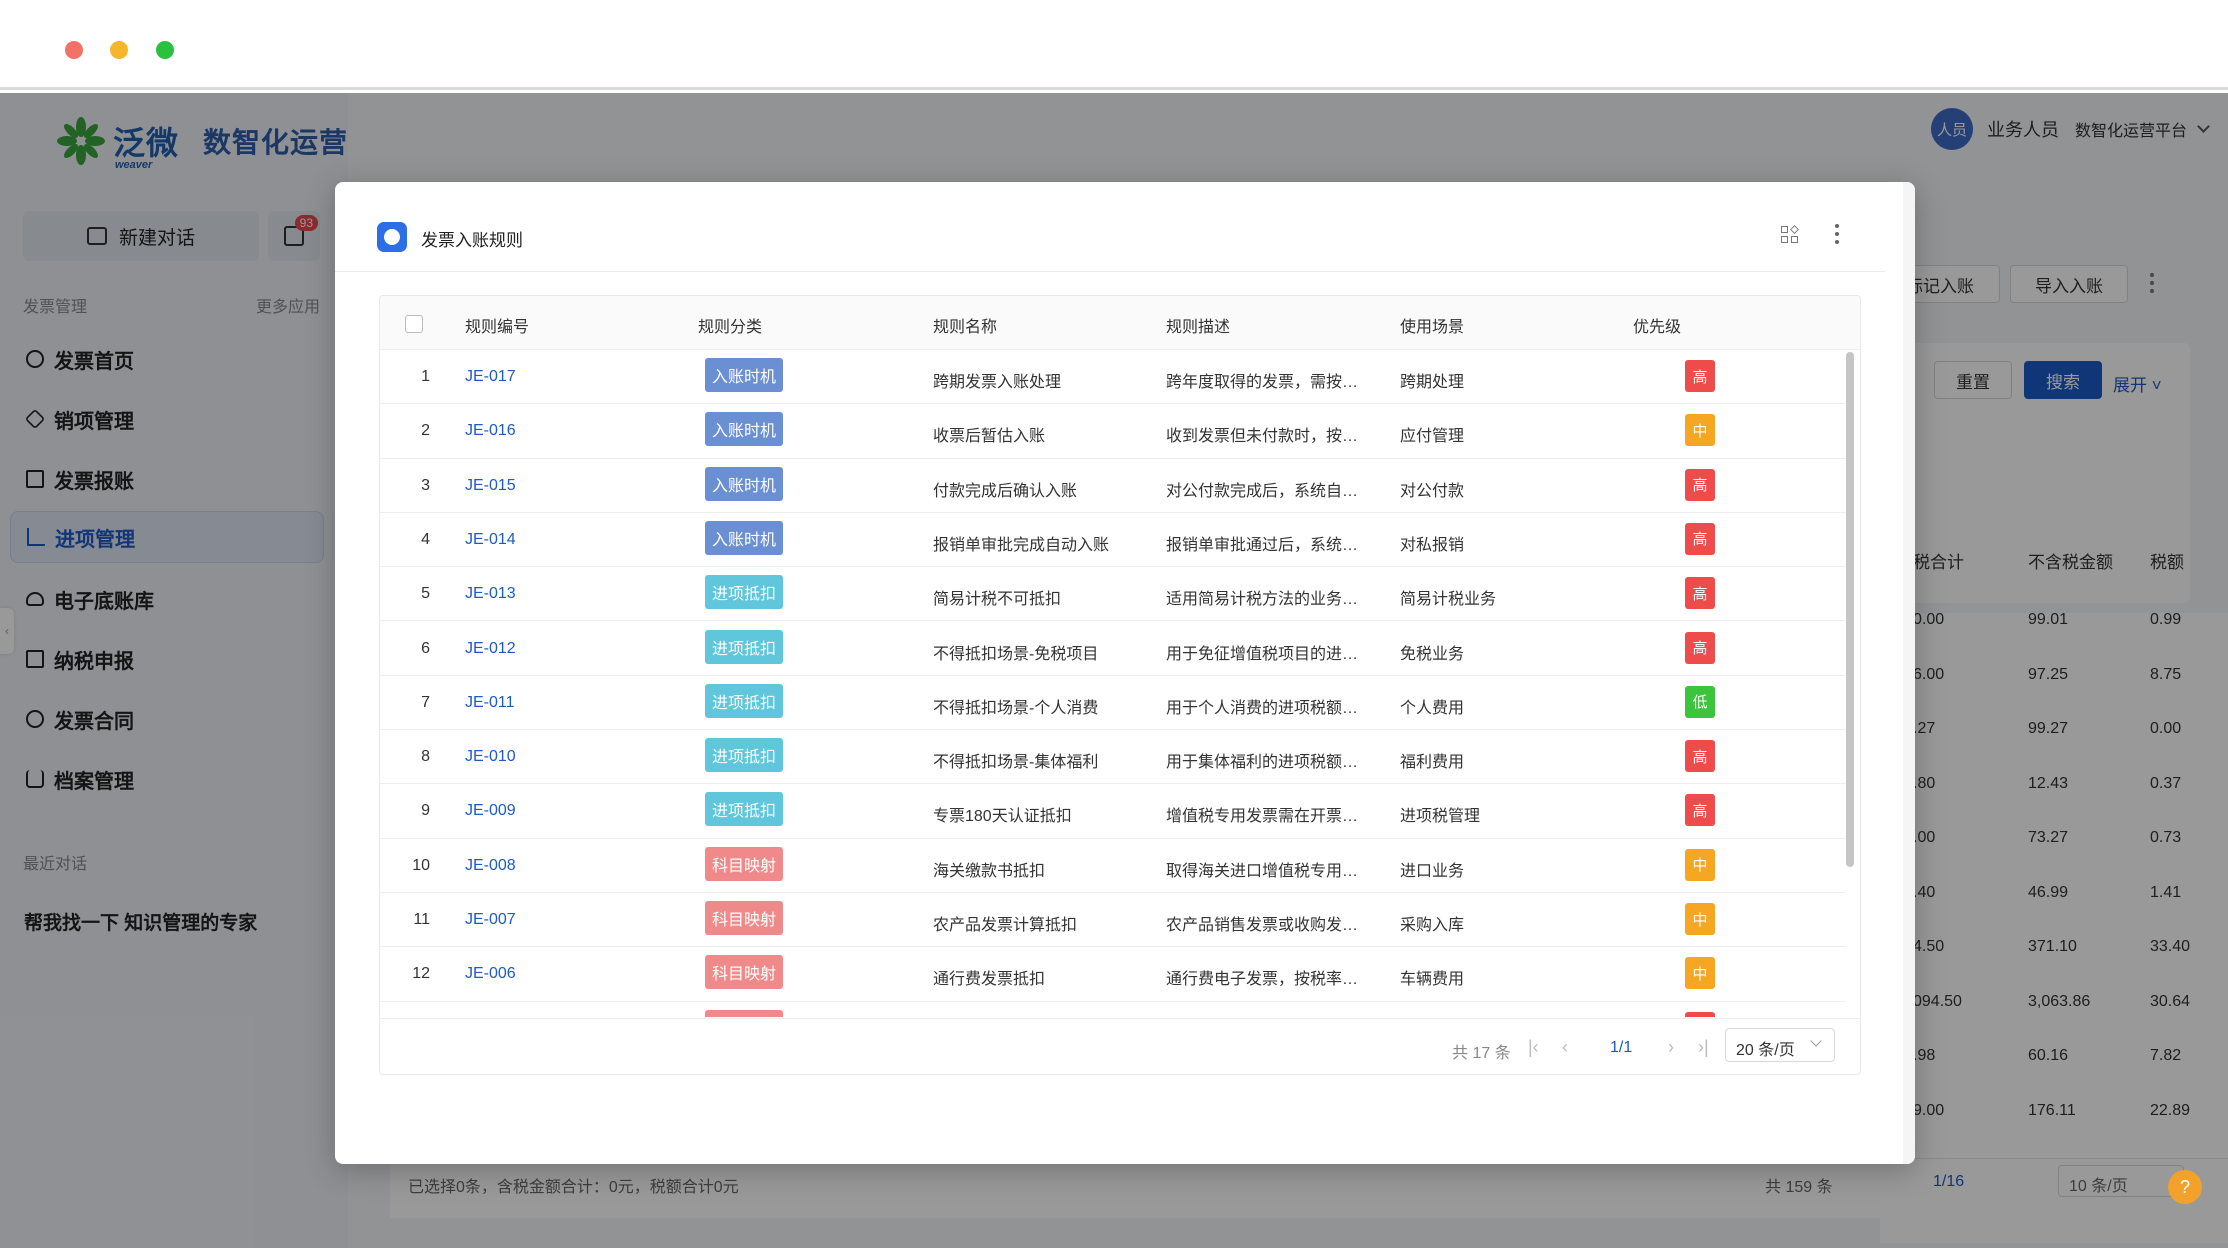 The height and width of the screenshot is (1248, 2228). I want to click on col-priority: 优先级, so click(1657, 325).